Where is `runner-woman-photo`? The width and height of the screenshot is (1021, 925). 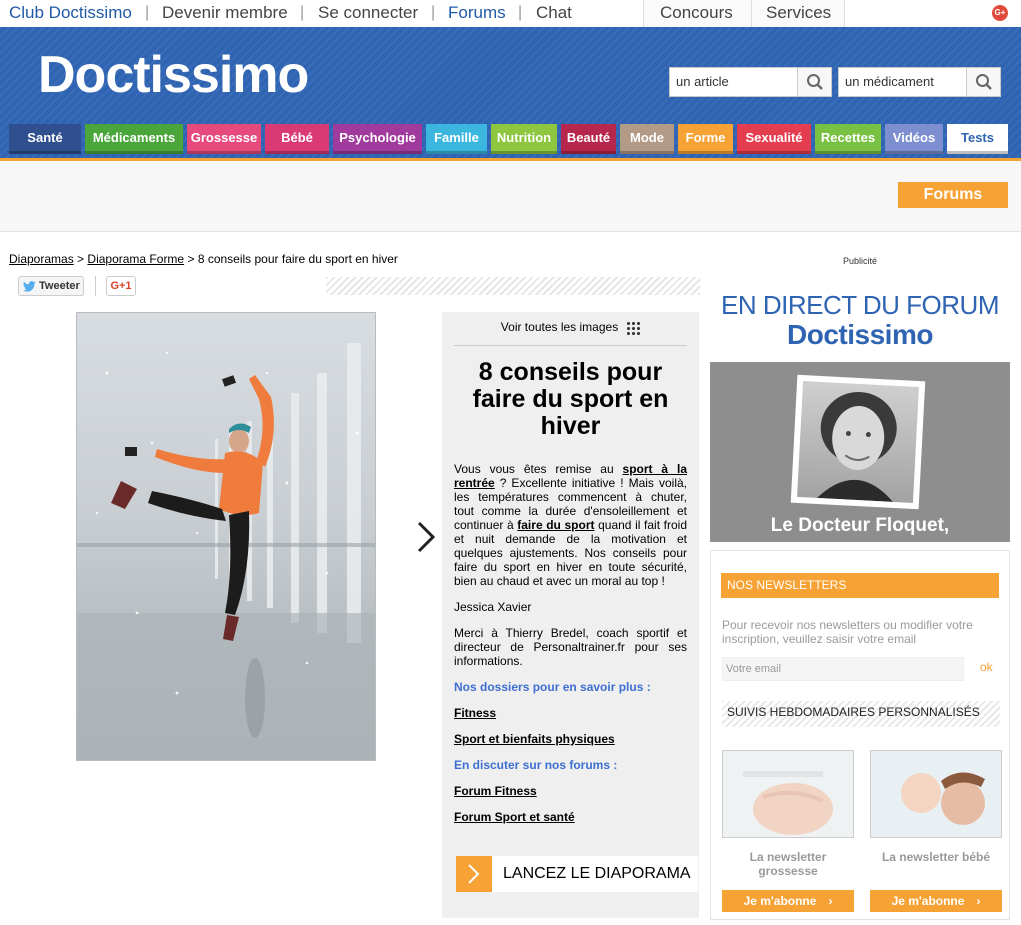
runner-woman-photo is located at coordinates (226, 551).